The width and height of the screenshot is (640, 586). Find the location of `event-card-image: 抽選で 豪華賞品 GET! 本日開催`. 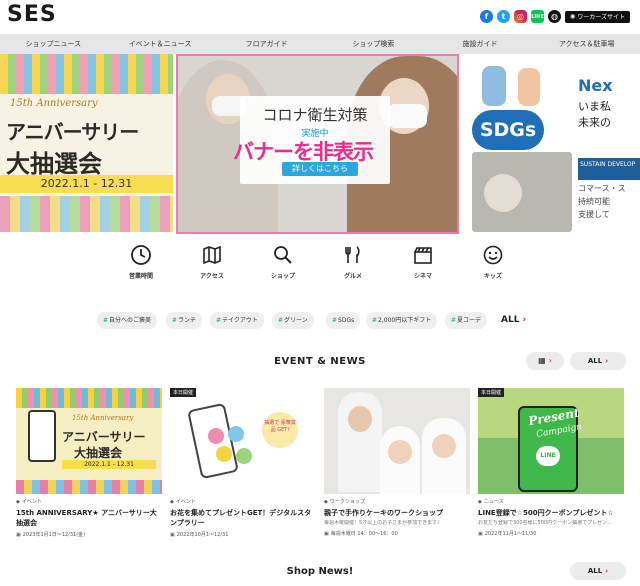

event-card-image: 抽選で 豪華賞品 GET! 本日開催 is located at coordinates (243, 441).